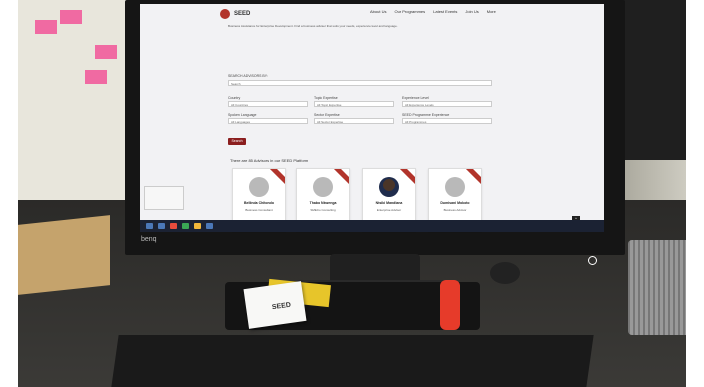 The image size is (704, 387). Describe the element at coordinates (9, 193) in the screenshot. I see `image-border-left` at that location.